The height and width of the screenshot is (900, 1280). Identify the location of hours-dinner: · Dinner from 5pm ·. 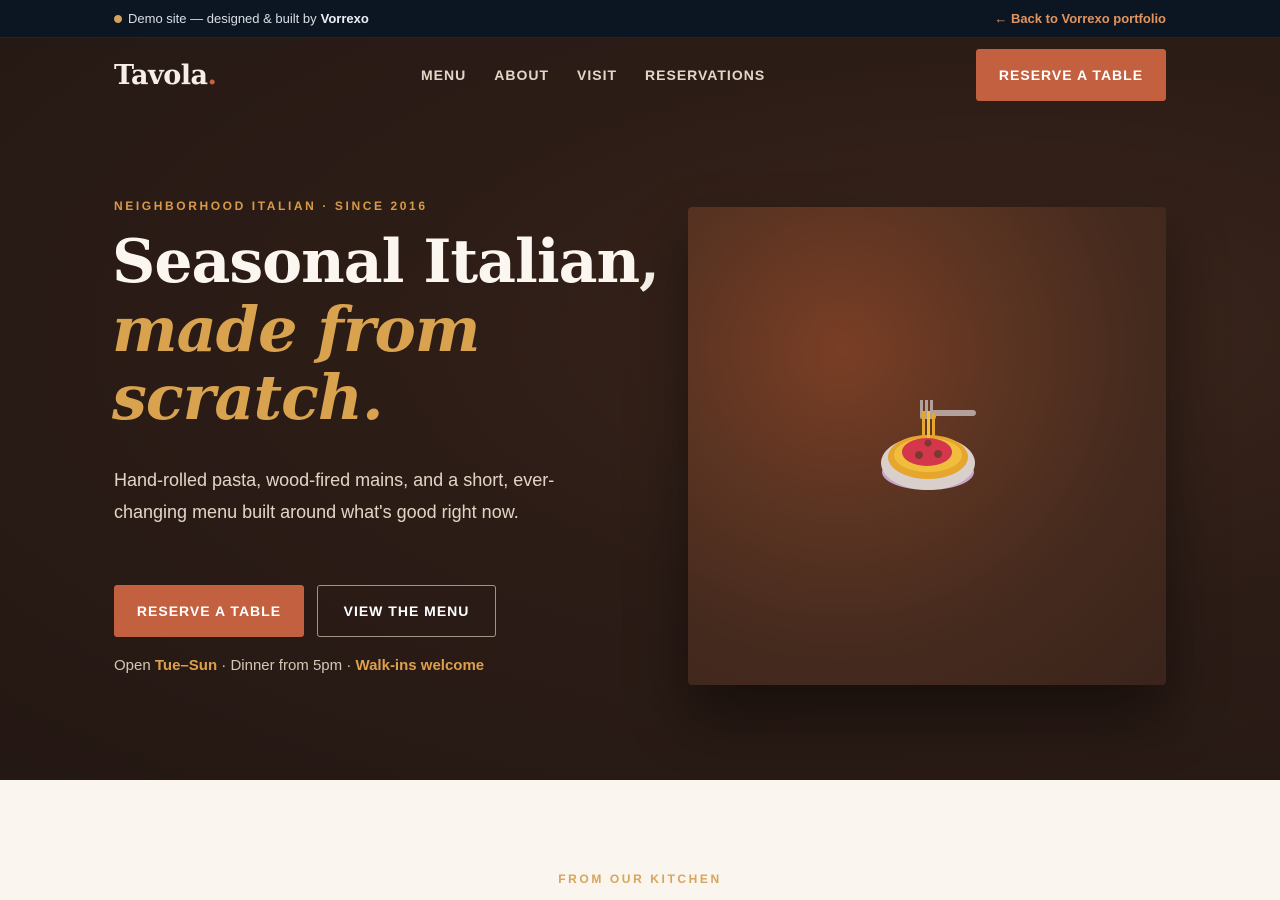
(286, 665).